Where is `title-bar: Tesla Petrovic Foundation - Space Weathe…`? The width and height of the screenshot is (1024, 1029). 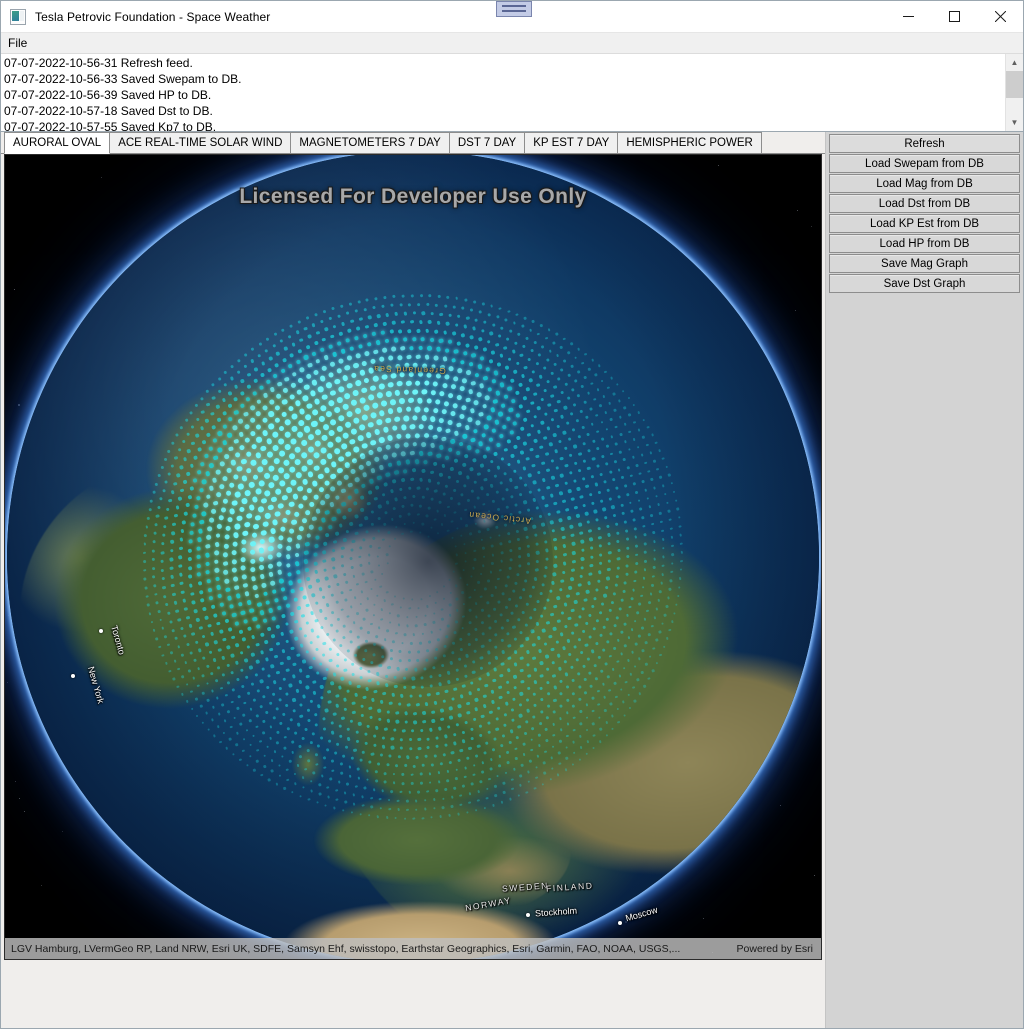 title-bar: Tesla Petrovic Foundation - Space Weathe… is located at coordinates (512, 17).